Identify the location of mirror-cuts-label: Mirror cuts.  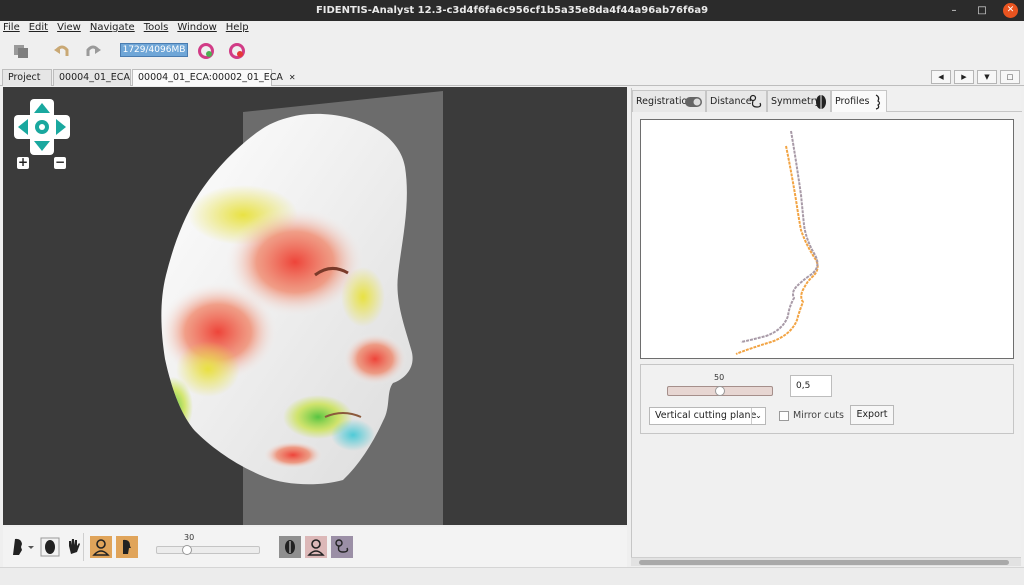
(818, 415).